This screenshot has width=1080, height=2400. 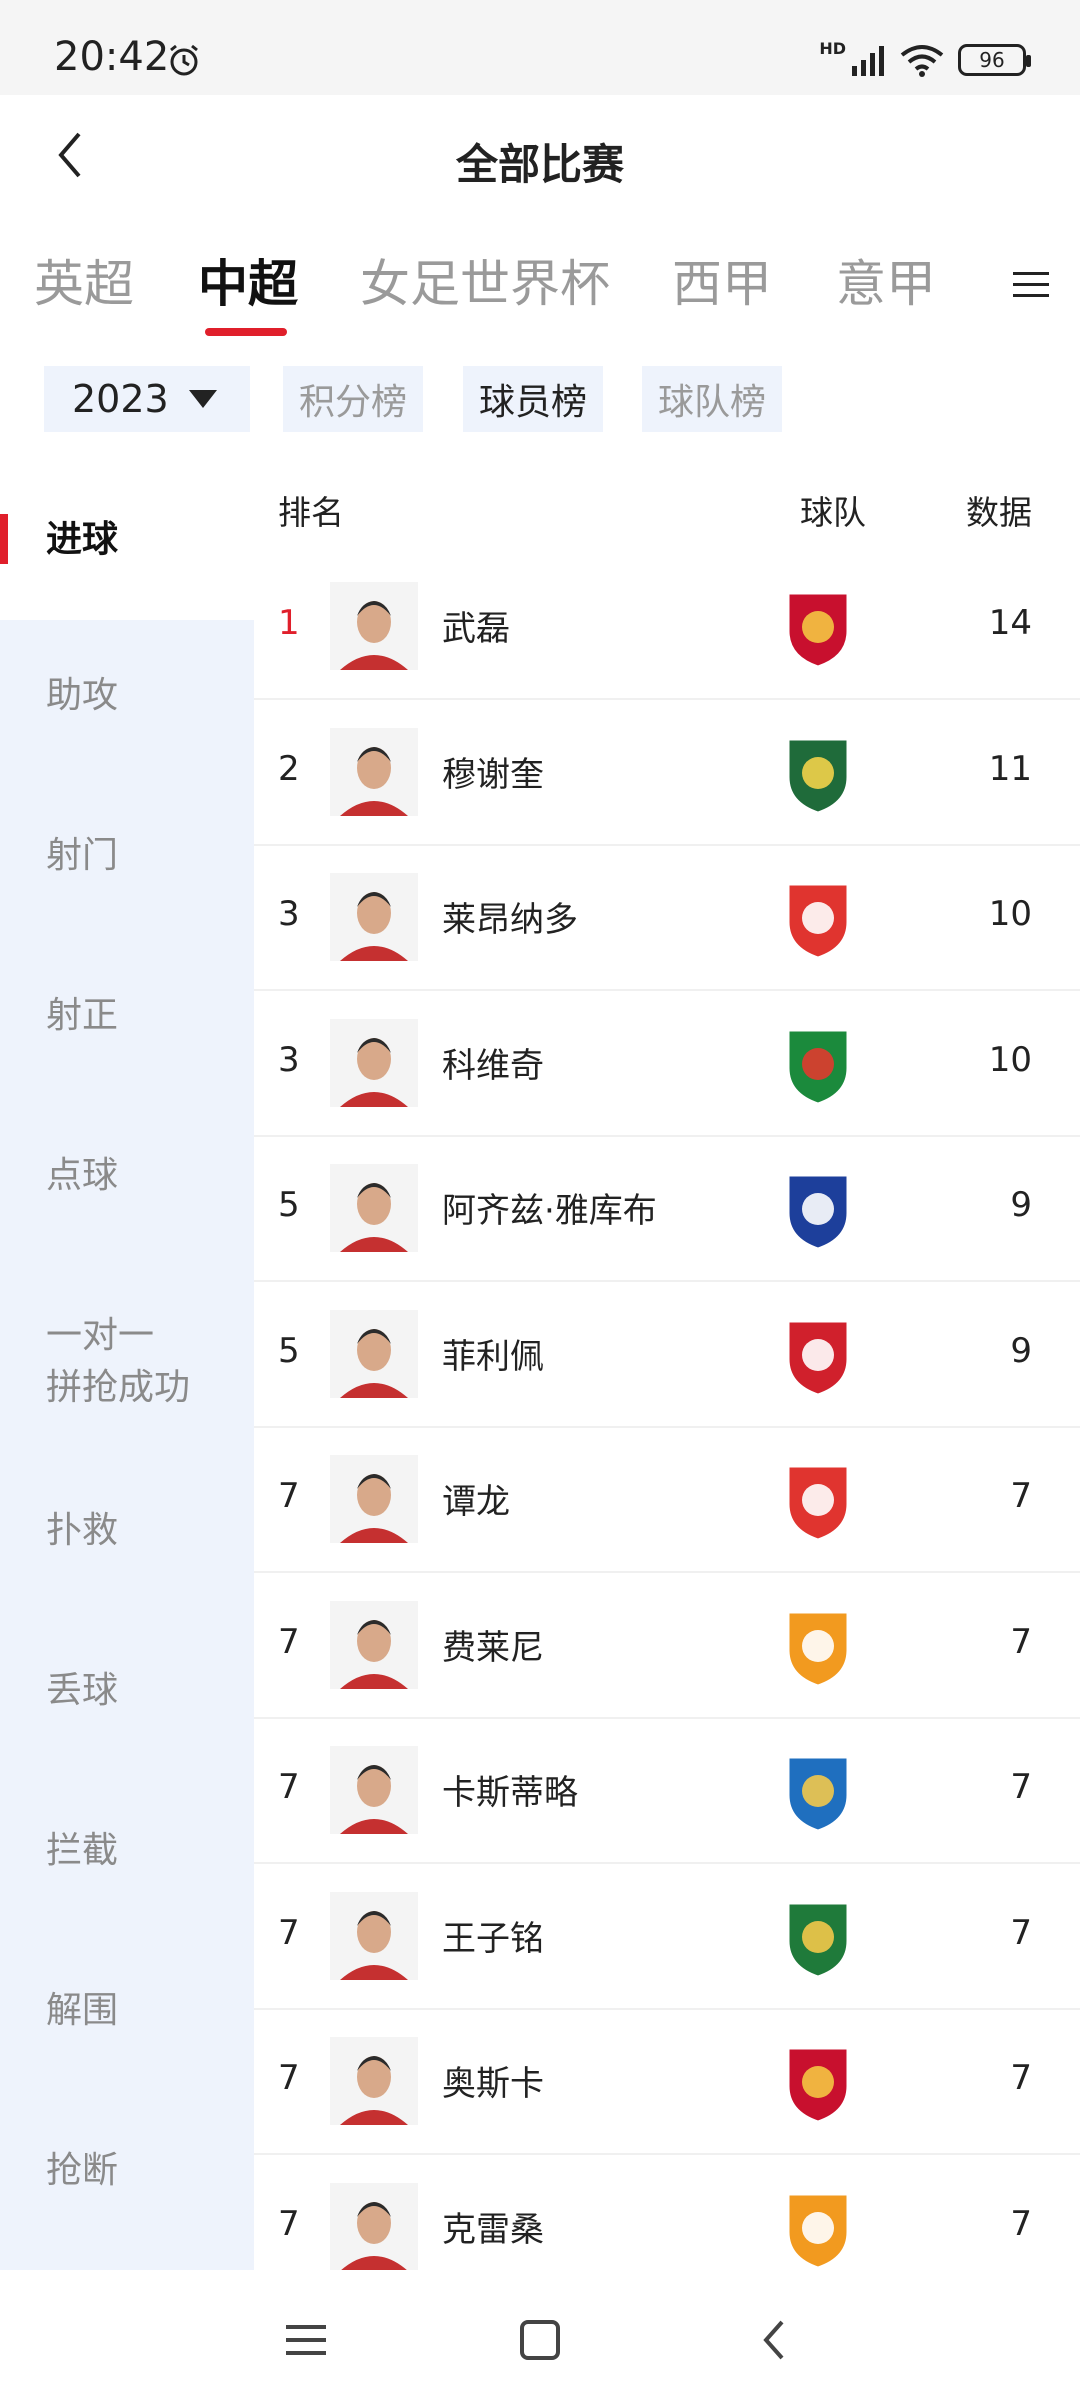 What do you see at coordinates (112, 57) in the screenshot?
I see `status-time: 20:42` at bounding box center [112, 57].